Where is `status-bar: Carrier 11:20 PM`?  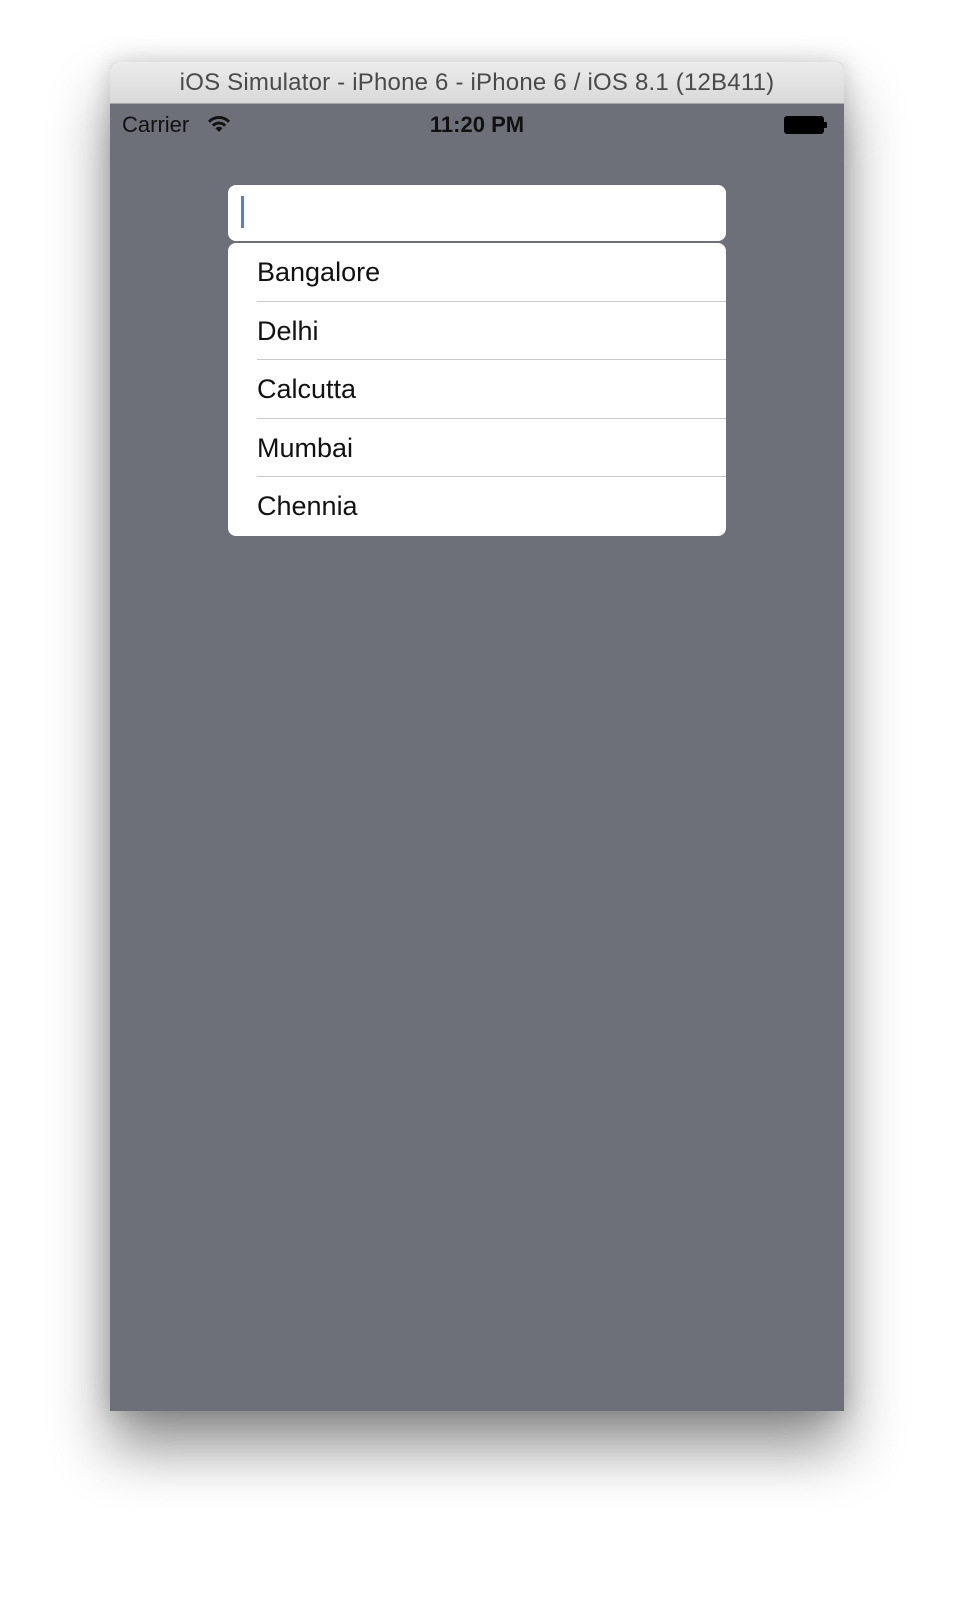 status-bar: Carrier 11:20 PM is located at coordinates (477, 124).